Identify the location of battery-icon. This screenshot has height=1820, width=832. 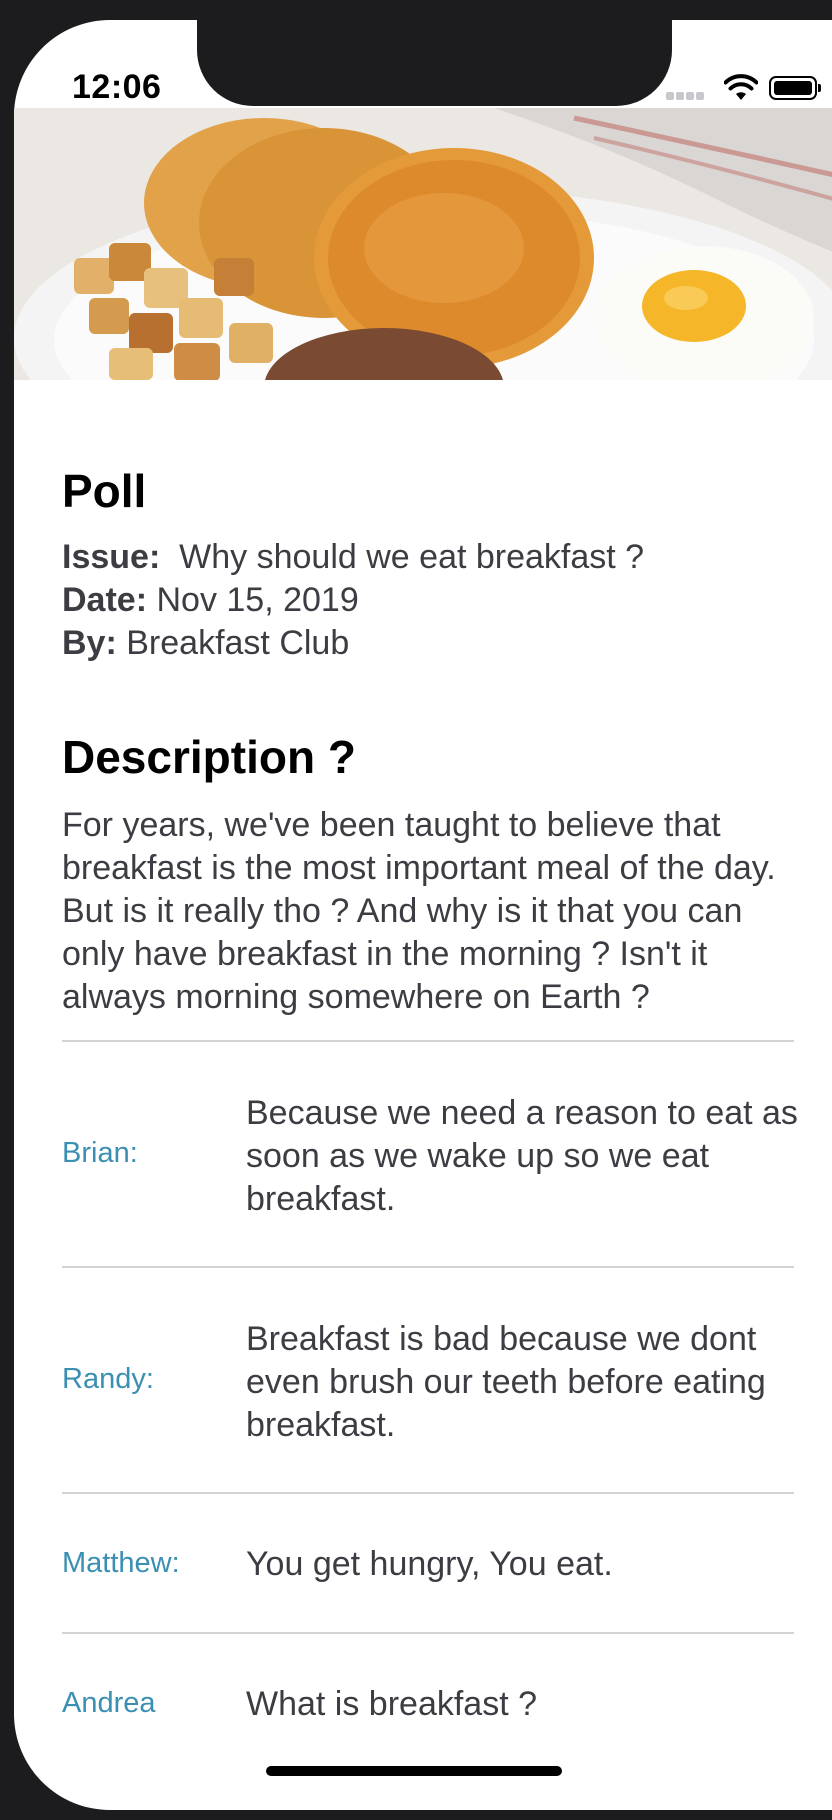
(795, 88).